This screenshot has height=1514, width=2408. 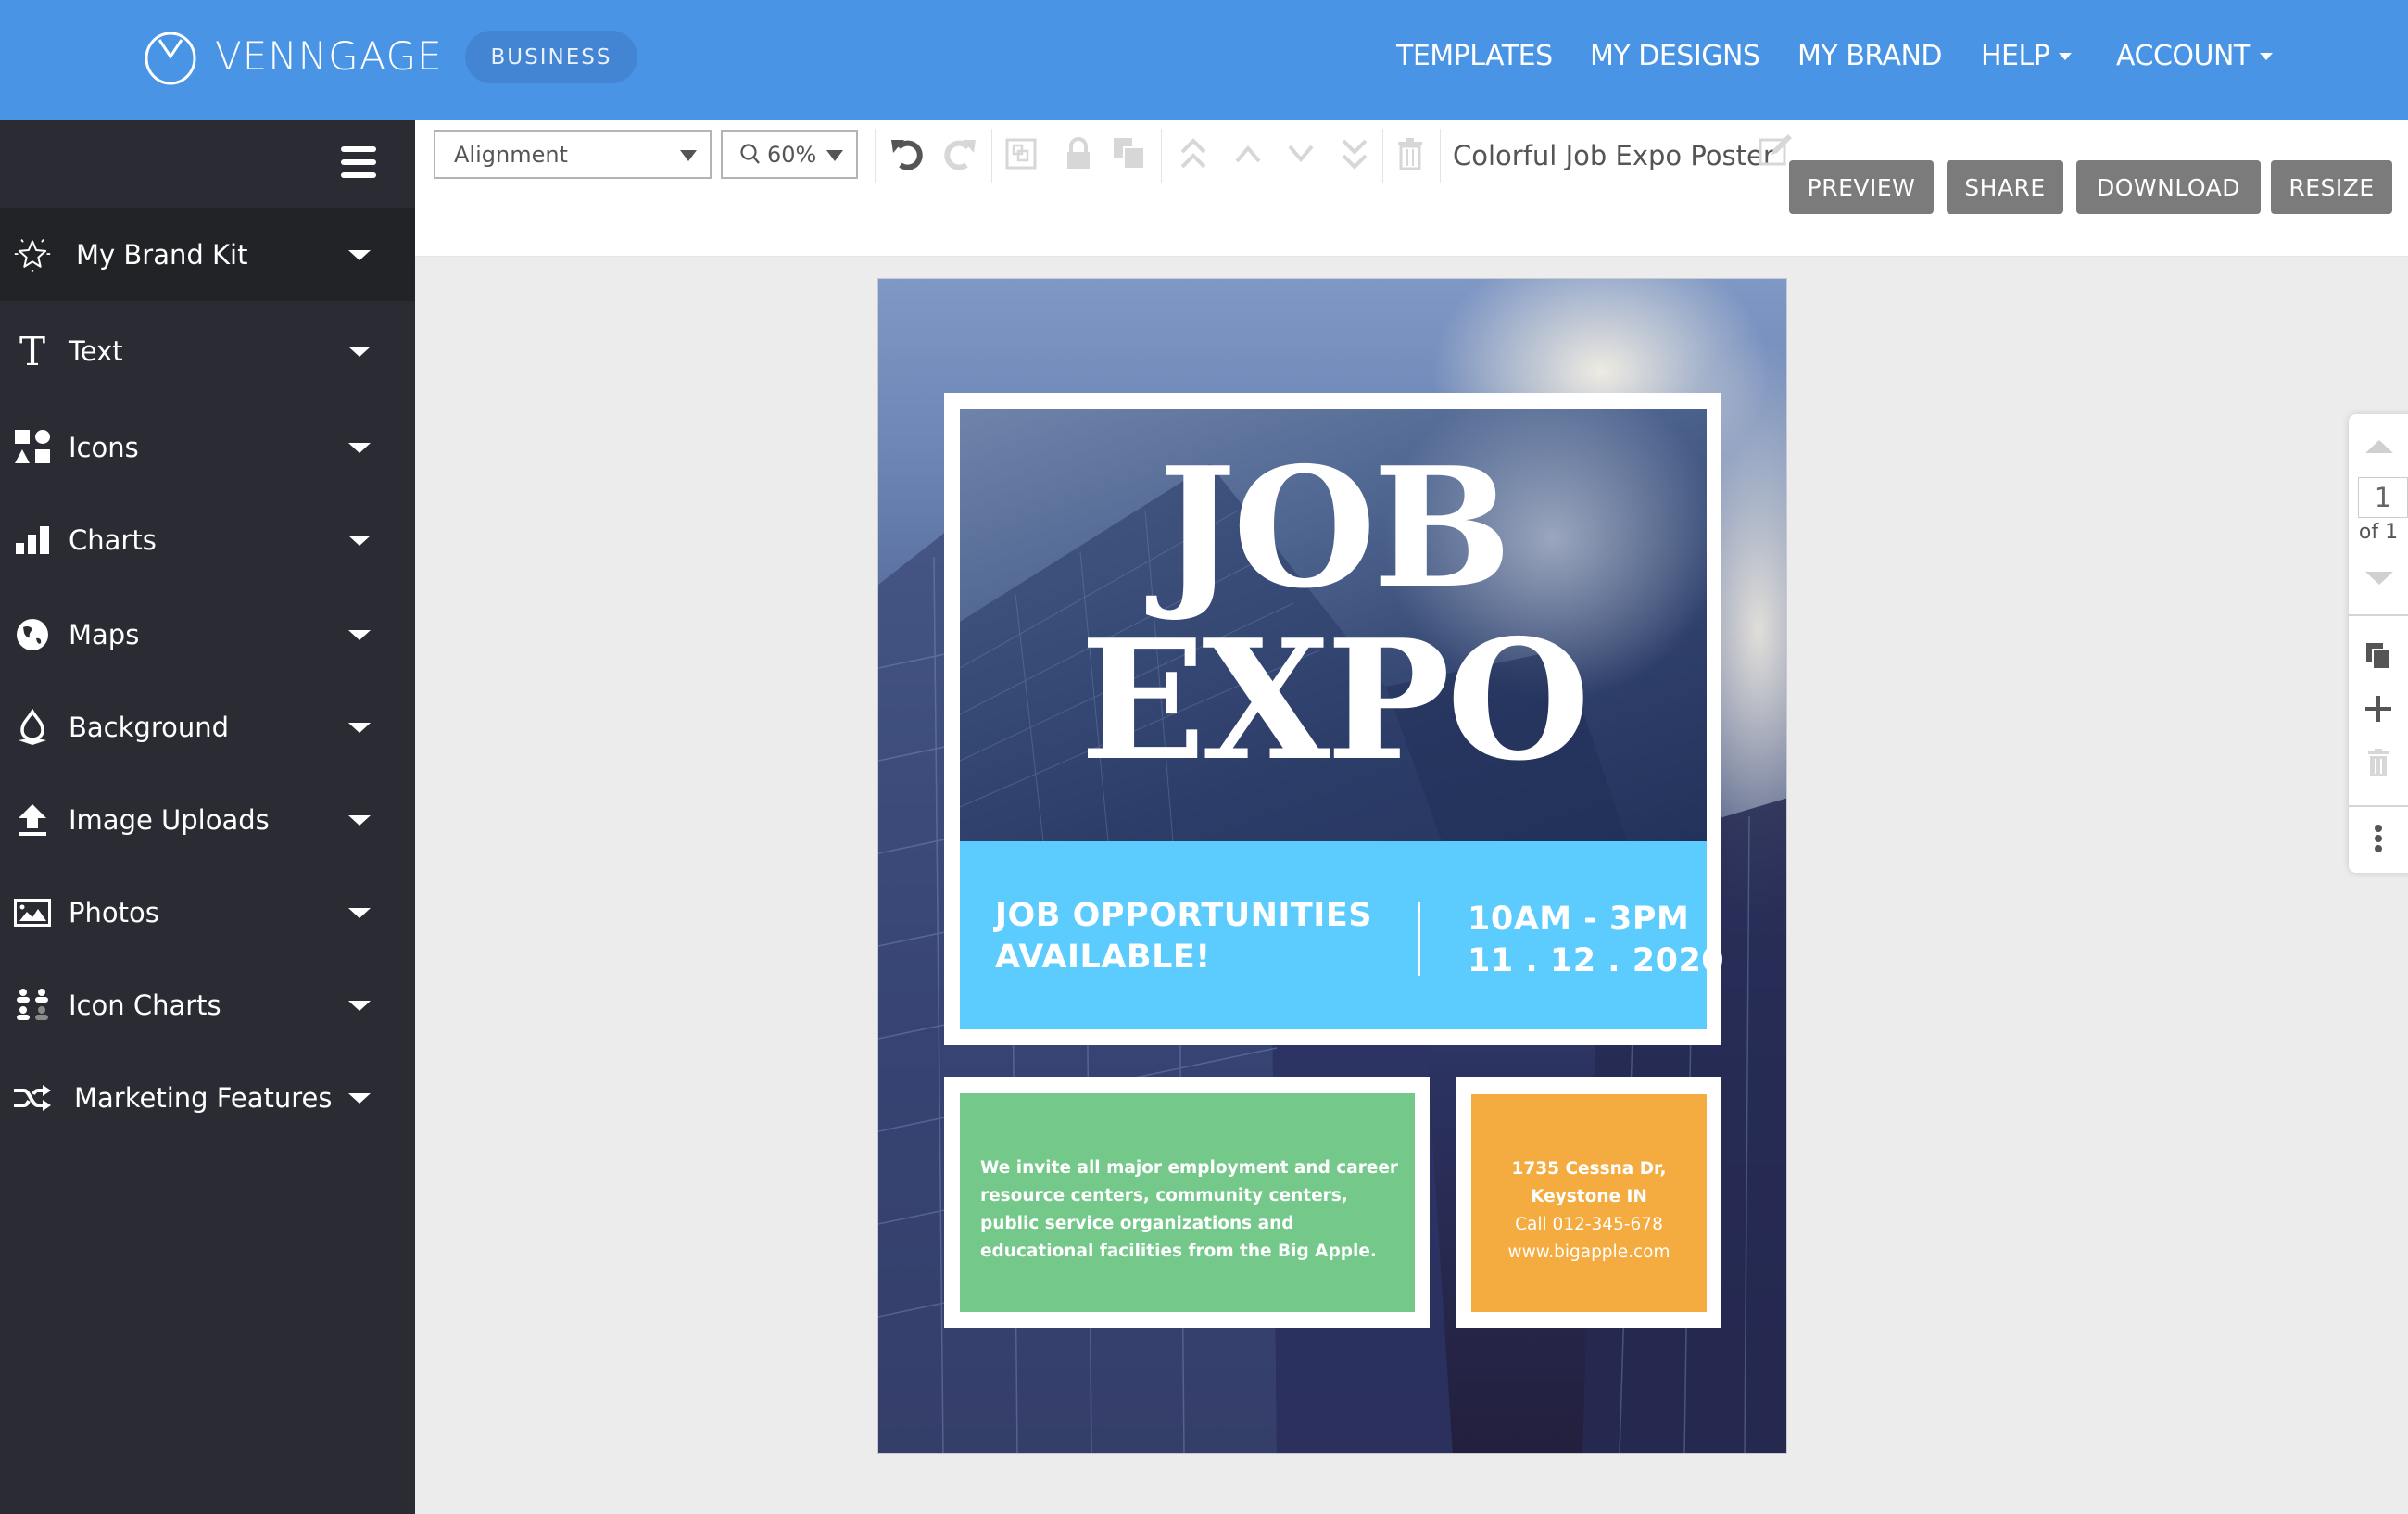 What do you see at coordinates (207, 540) in the screenshot?
I see `sidebar-item-charts: Charts` at bounding box center [207, 540].